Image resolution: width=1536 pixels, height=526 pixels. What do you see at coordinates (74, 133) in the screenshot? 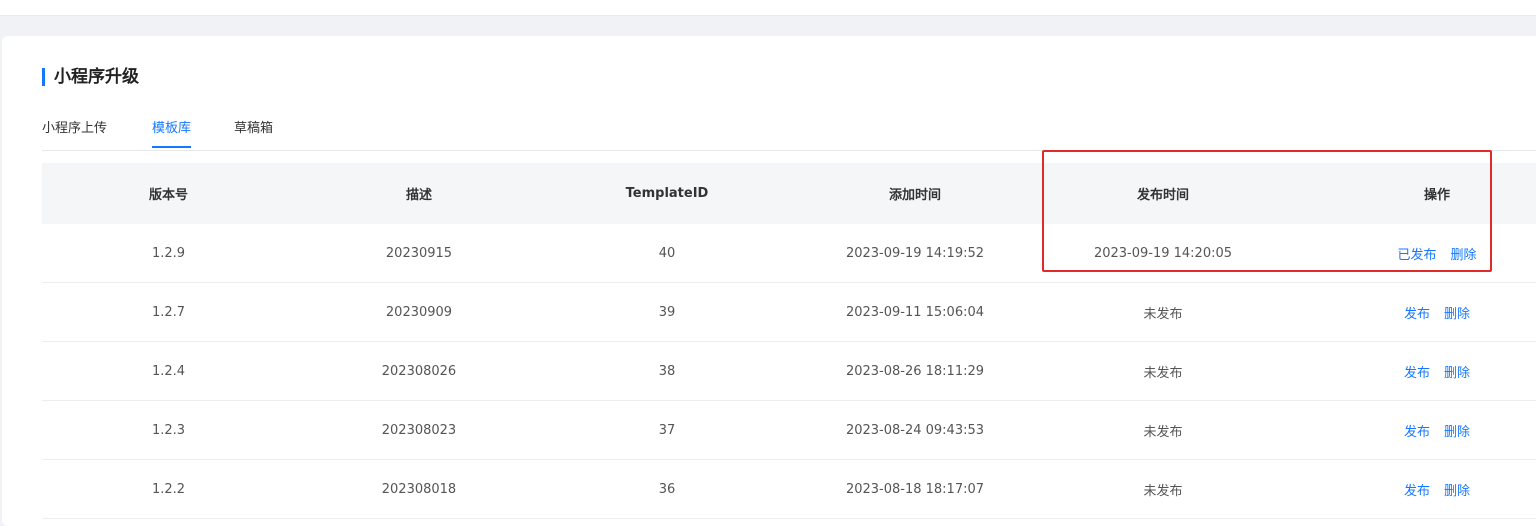
I see `tab-miniprogram-upload: 小程序上传` at bounding box center [74, 133].